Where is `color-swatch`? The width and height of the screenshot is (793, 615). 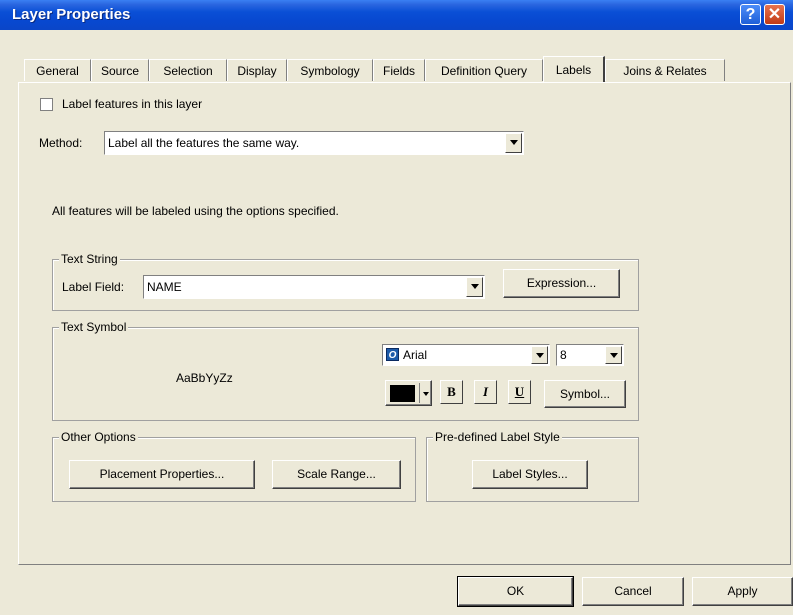
color-swatch is located at coordinates (402, 393).